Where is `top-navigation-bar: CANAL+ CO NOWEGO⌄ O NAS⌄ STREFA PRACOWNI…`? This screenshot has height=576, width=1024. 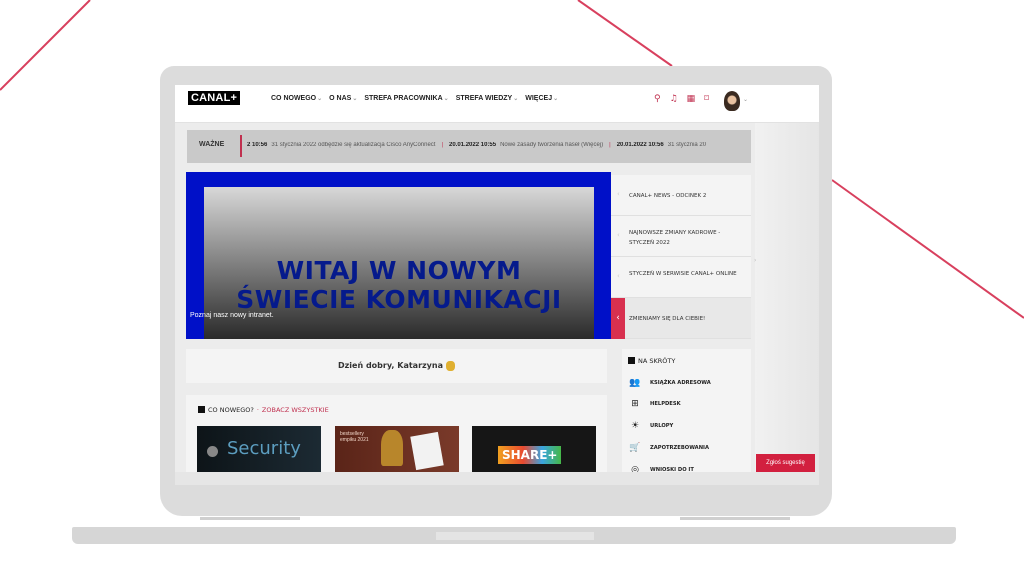 top-navigation-bar: CANAL+ CO NOWEGO⌄ O NAS⌄ STREFA PRACOWNI… is located at coordinates (497, 104).